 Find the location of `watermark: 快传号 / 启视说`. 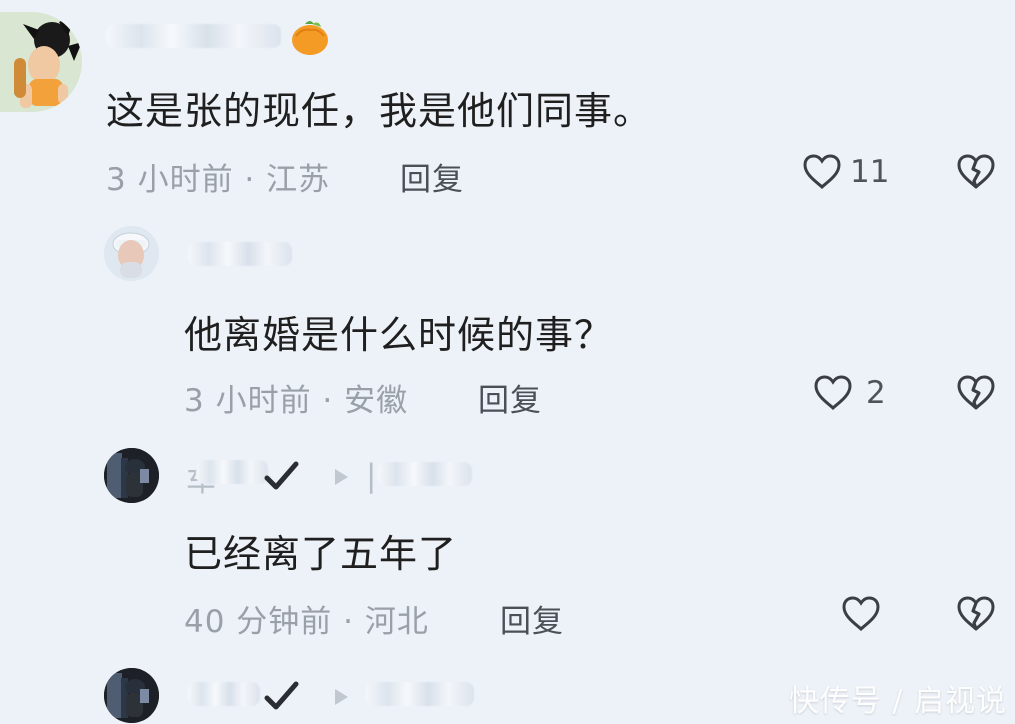

watermark: 快传号 / 启视说 is located at coordinates (897, 701).